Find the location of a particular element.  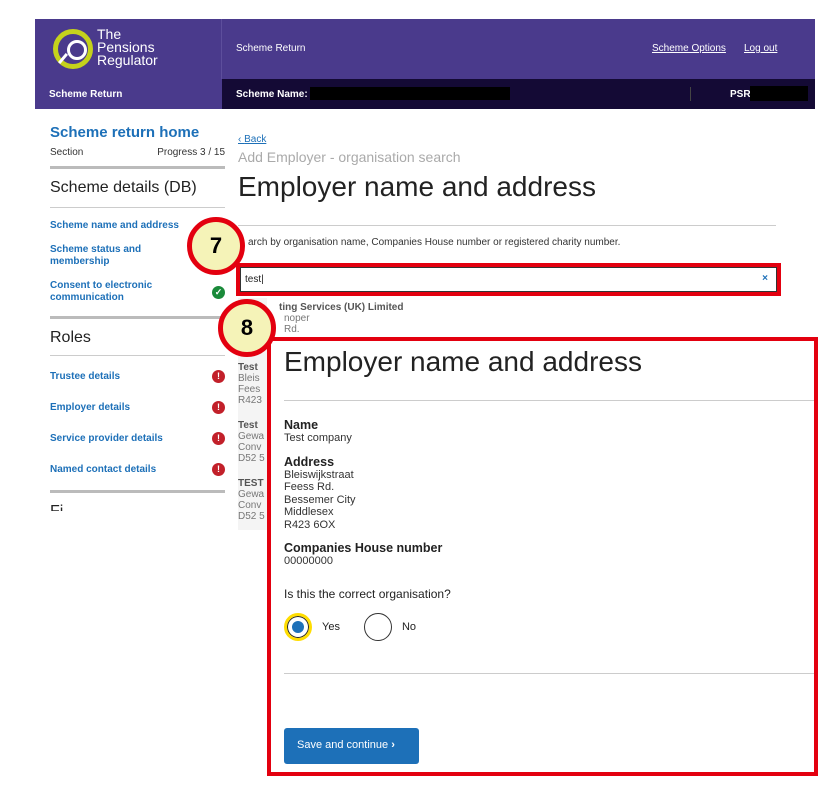

scheme-return-home-link: Scheme return home is located at coordinates (137, 132).